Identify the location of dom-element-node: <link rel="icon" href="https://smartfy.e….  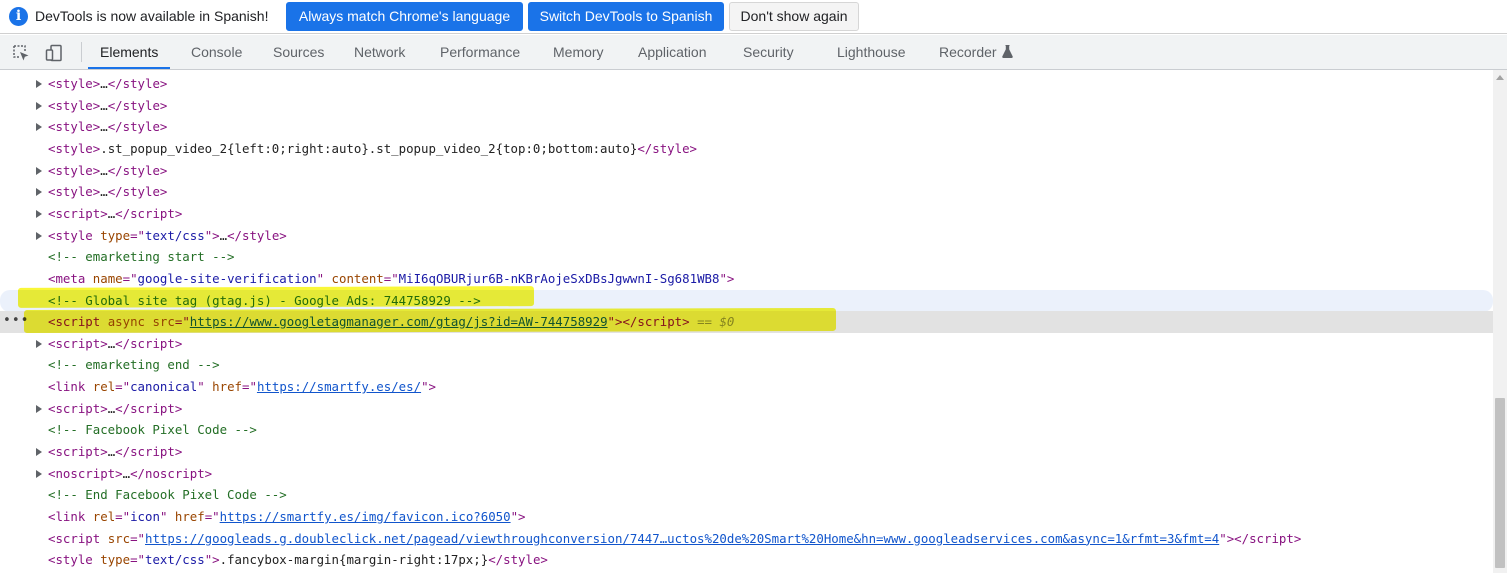
(746, 517).